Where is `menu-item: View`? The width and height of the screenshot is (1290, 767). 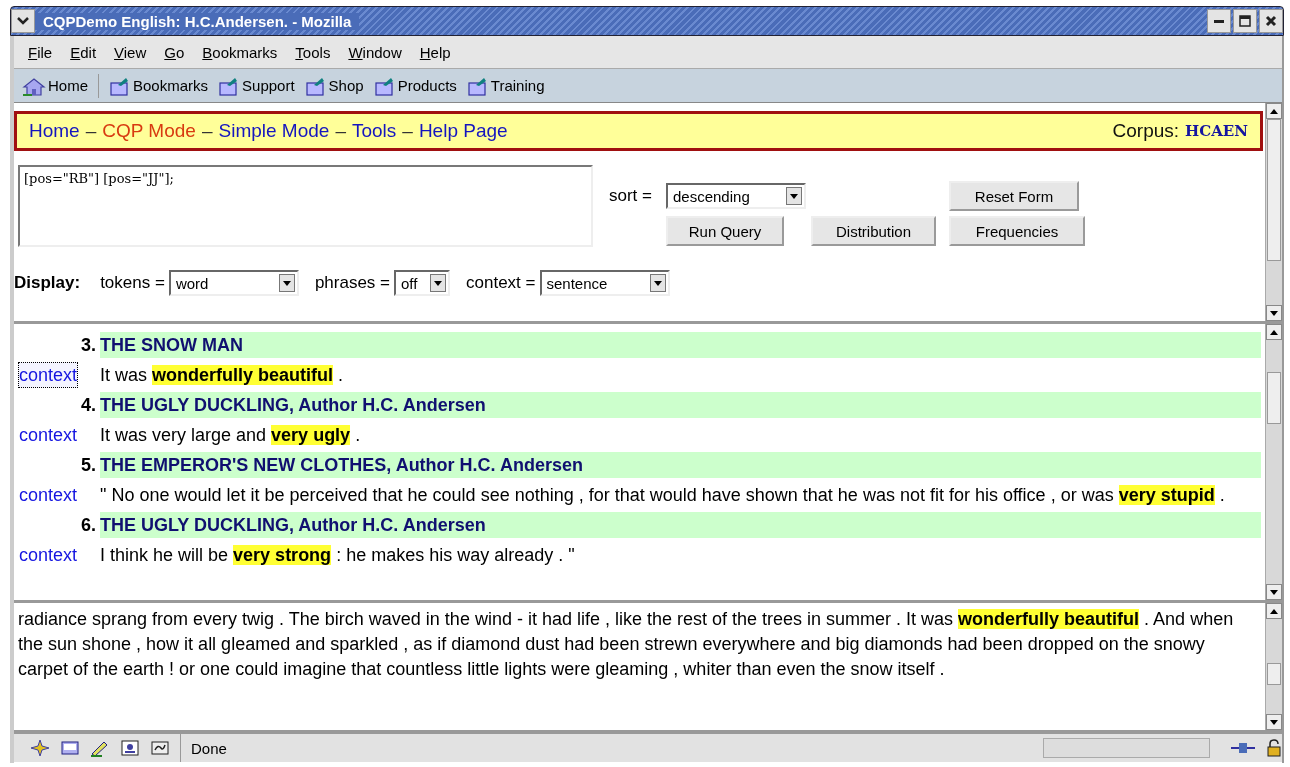
menu-item: View is located at coordinates (130, 52).